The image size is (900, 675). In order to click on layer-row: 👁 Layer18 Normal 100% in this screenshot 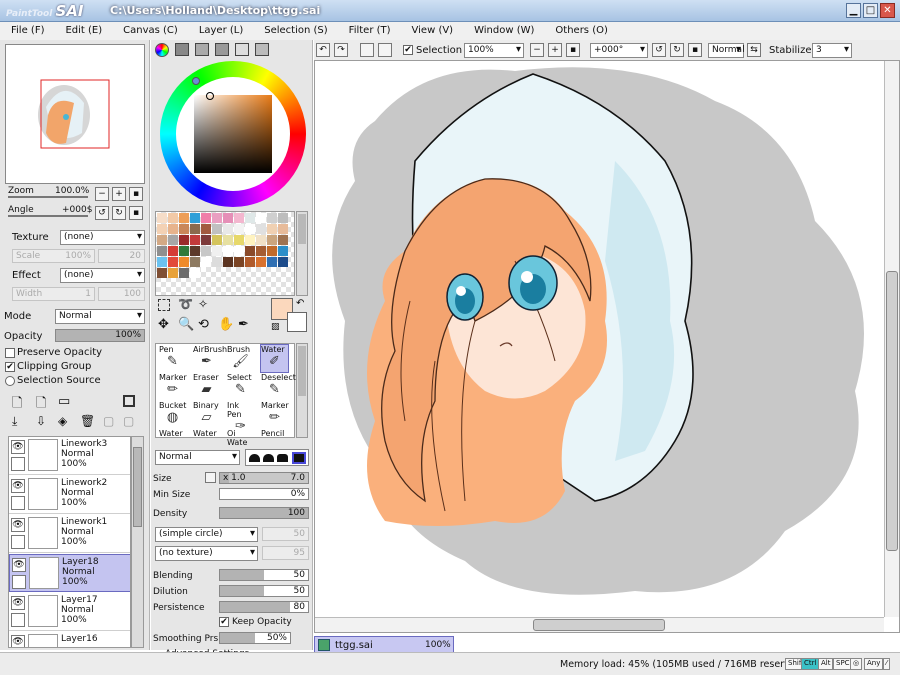, I will do `click(69, 573)`.